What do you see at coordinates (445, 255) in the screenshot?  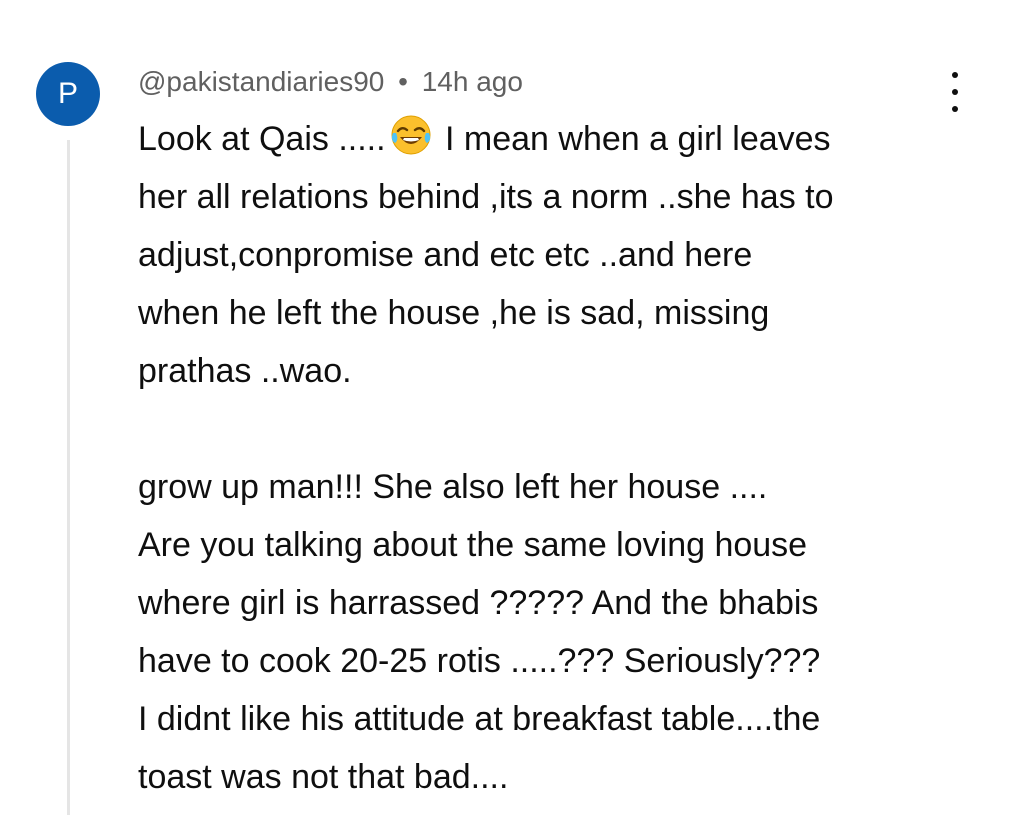 I see `comment-line: adjust,conpromise and etc etc ..and here` at bounding box center [445, 255].